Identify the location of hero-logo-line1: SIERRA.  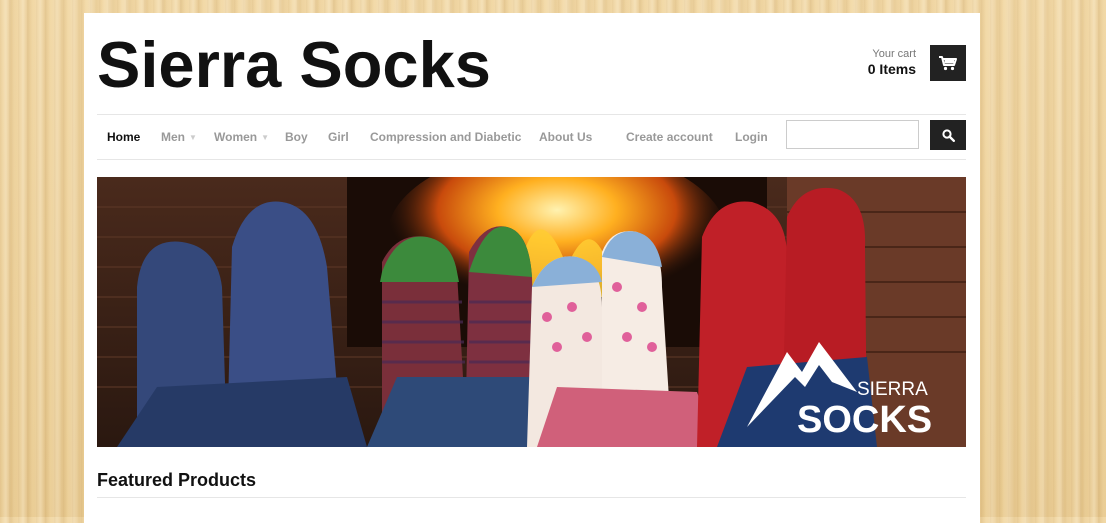
(892, 389).